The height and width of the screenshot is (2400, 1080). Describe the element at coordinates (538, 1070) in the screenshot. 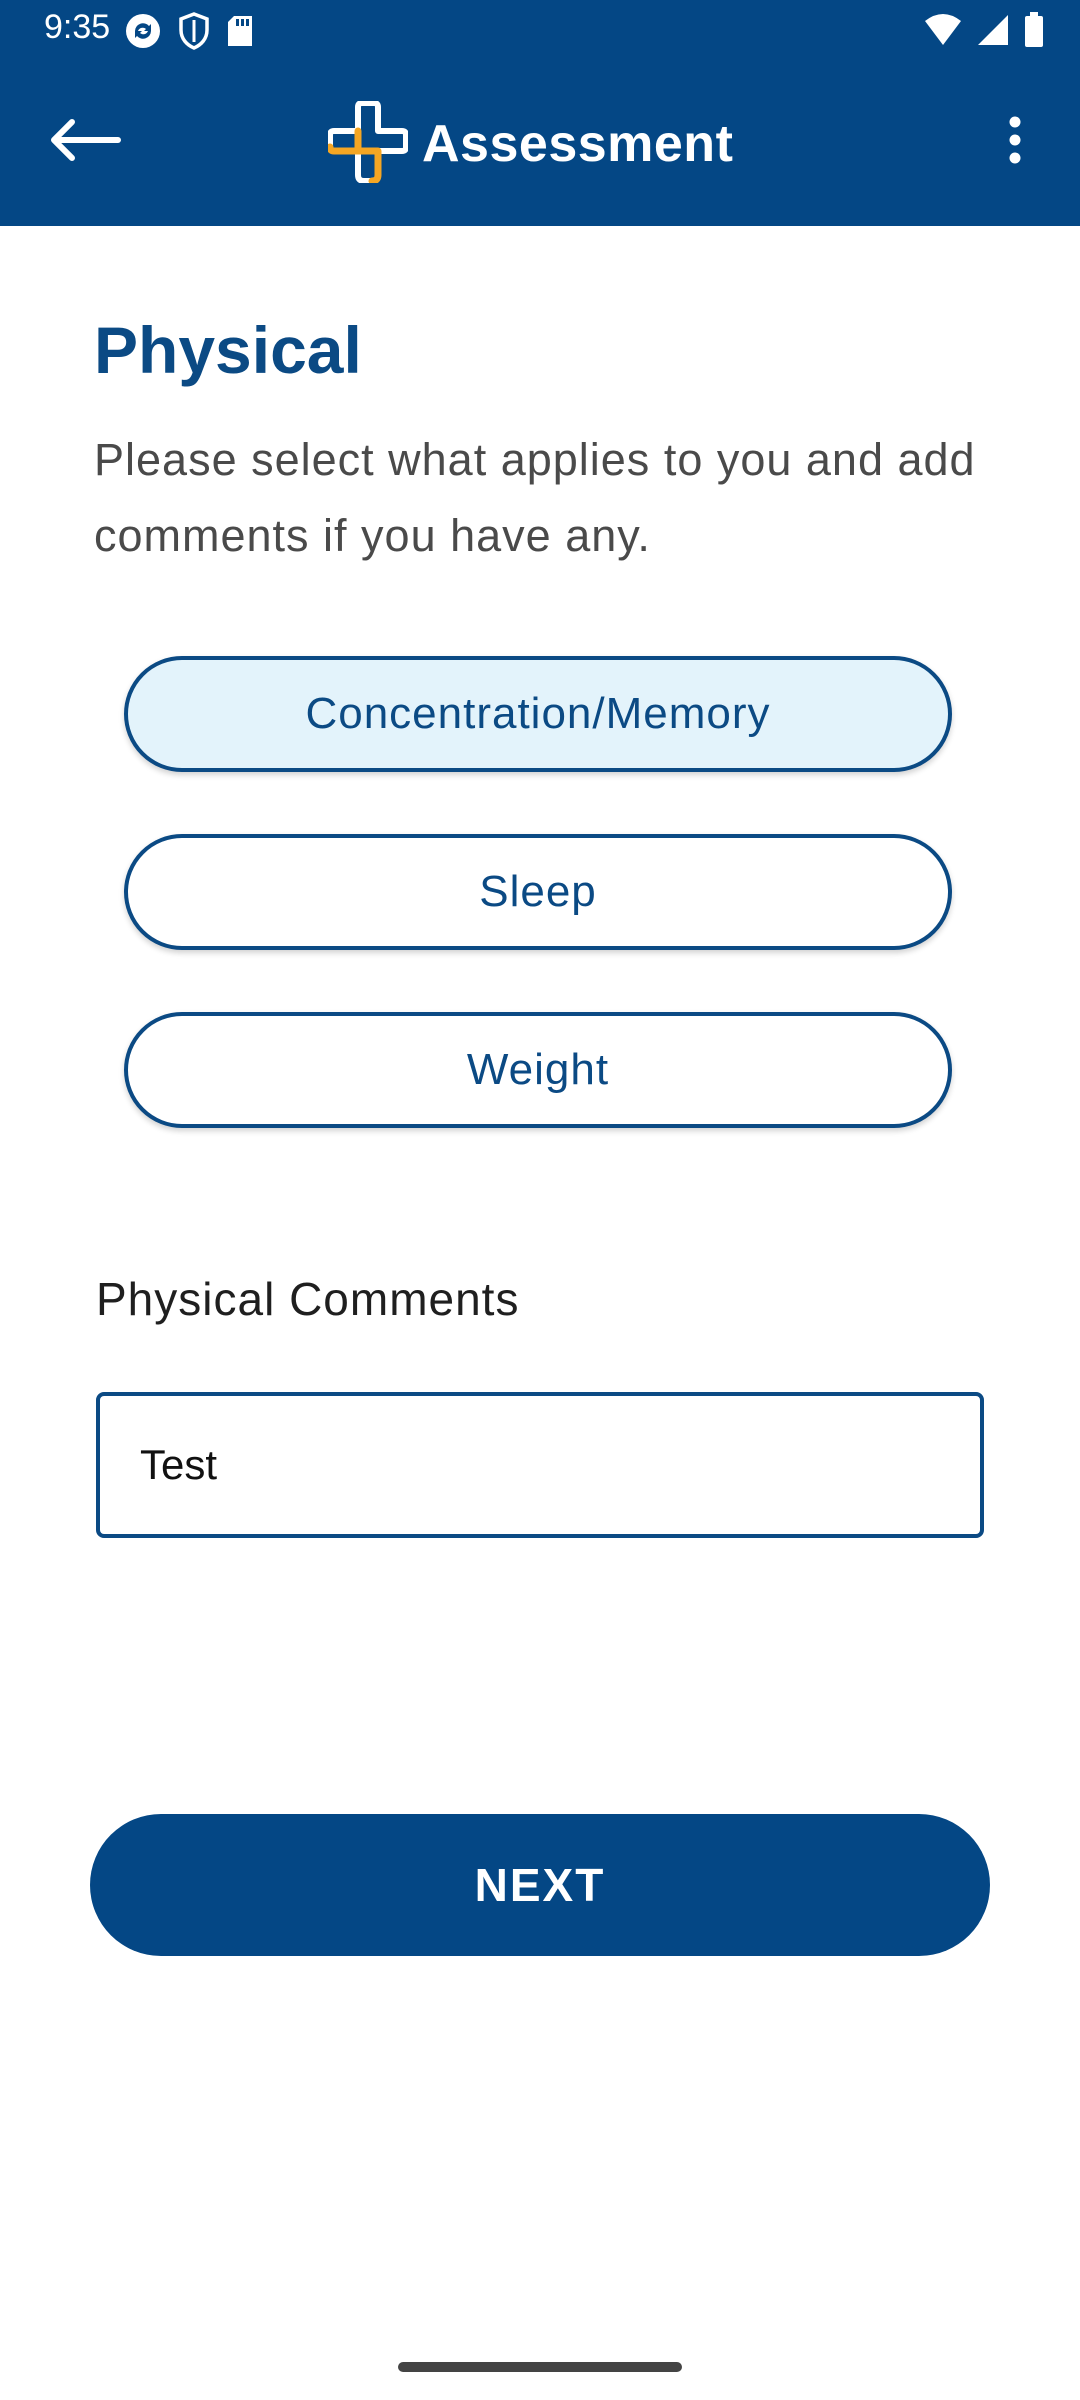

I see `option-weight: Weight` at that location.